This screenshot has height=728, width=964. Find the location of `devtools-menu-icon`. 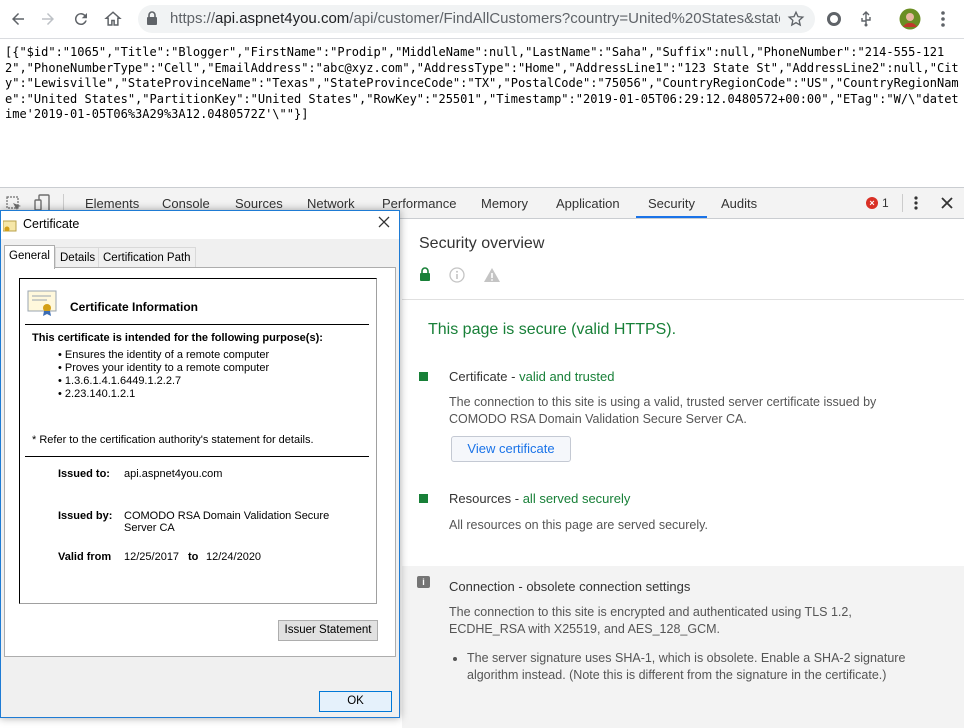

devtools-menu-icon is located at coordinates (916, 205).